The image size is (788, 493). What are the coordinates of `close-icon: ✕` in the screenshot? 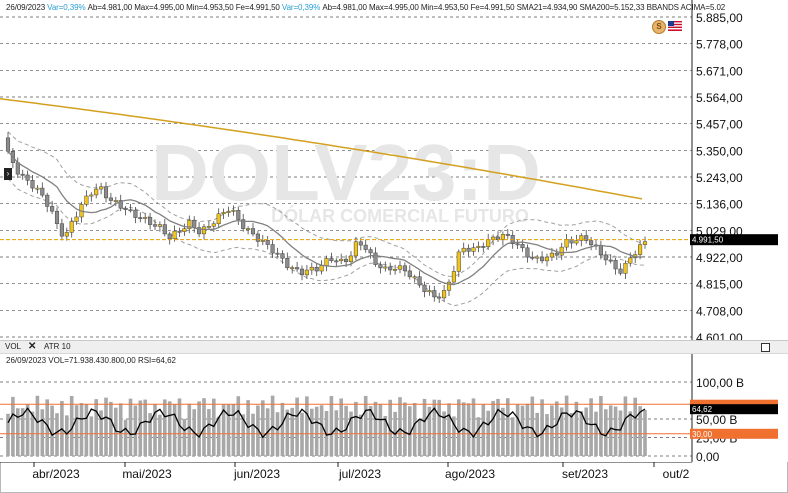 It's located at (32, 346).